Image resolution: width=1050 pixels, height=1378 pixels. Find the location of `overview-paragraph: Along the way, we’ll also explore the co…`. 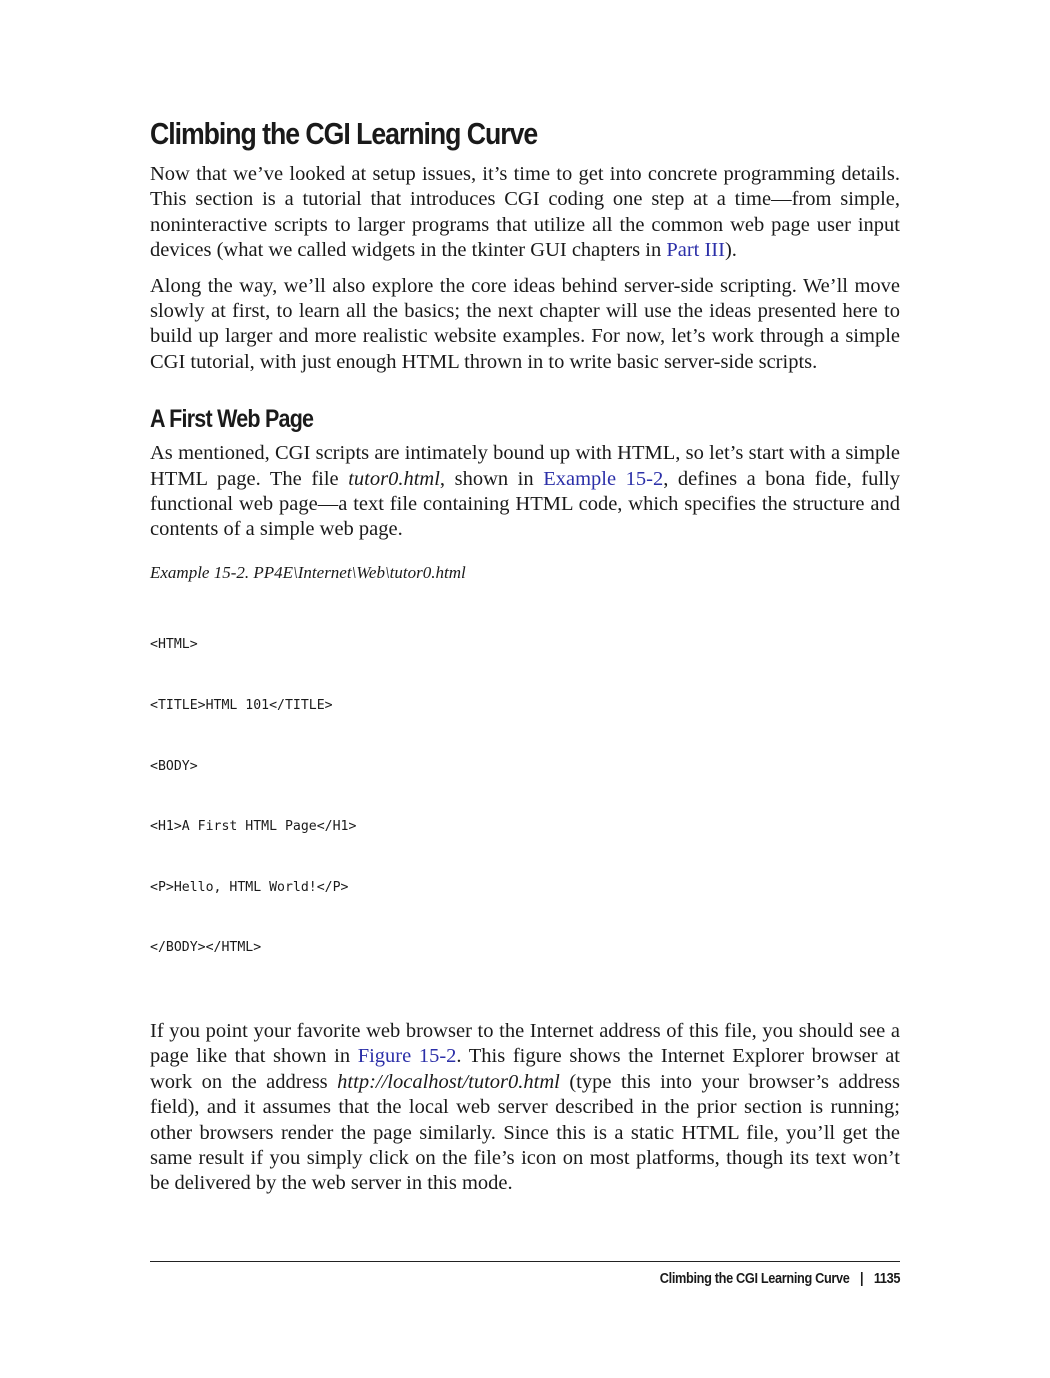

overview-paragraph: Along the way, we’ll also explore the co… is located at coordinates (525, 323).